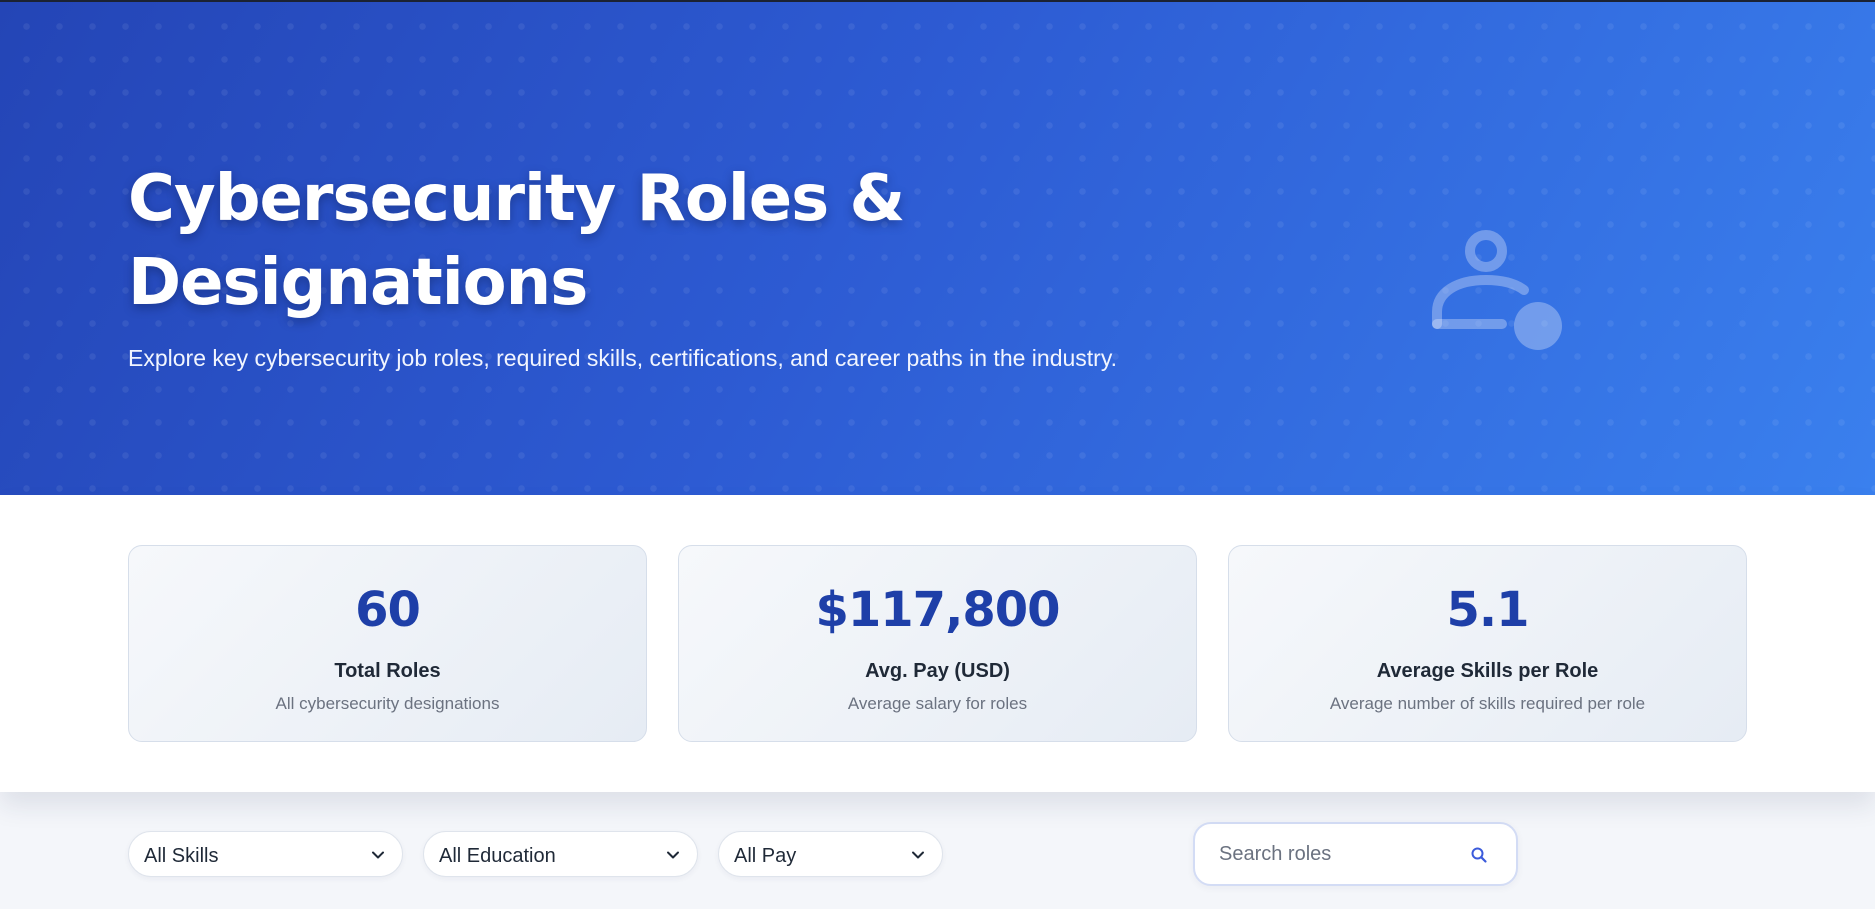  What do you see at coordinates (765, 856) in the screenshot?
I see `pay-filter-value: All Pay` at bounding box center [765, 856].